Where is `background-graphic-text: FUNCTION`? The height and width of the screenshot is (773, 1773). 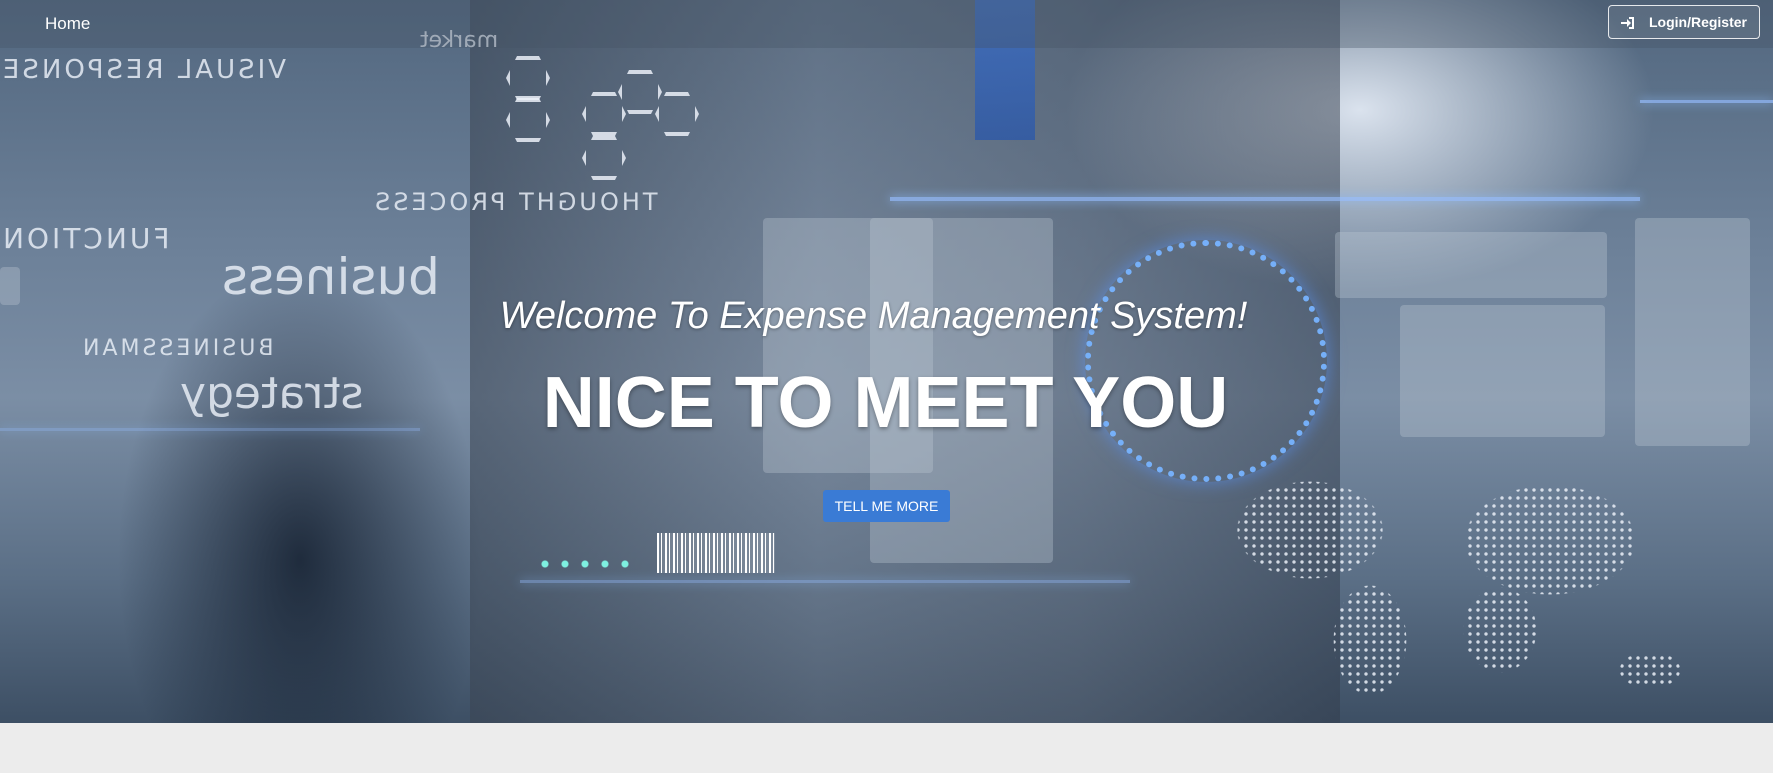
background-graphic-text: FUNCTION is located at coordinates (85, 238).